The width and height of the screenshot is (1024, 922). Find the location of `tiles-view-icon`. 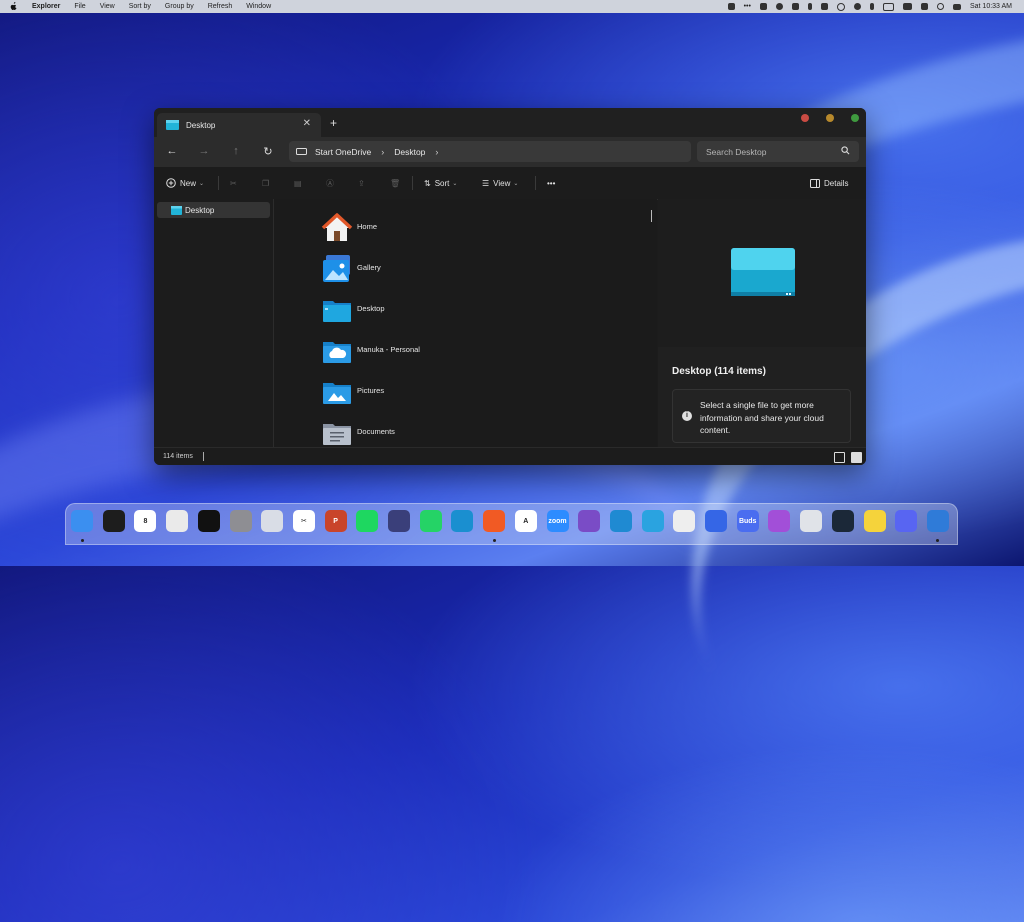

tiles-view-icon is located at coordinates (856, 457).